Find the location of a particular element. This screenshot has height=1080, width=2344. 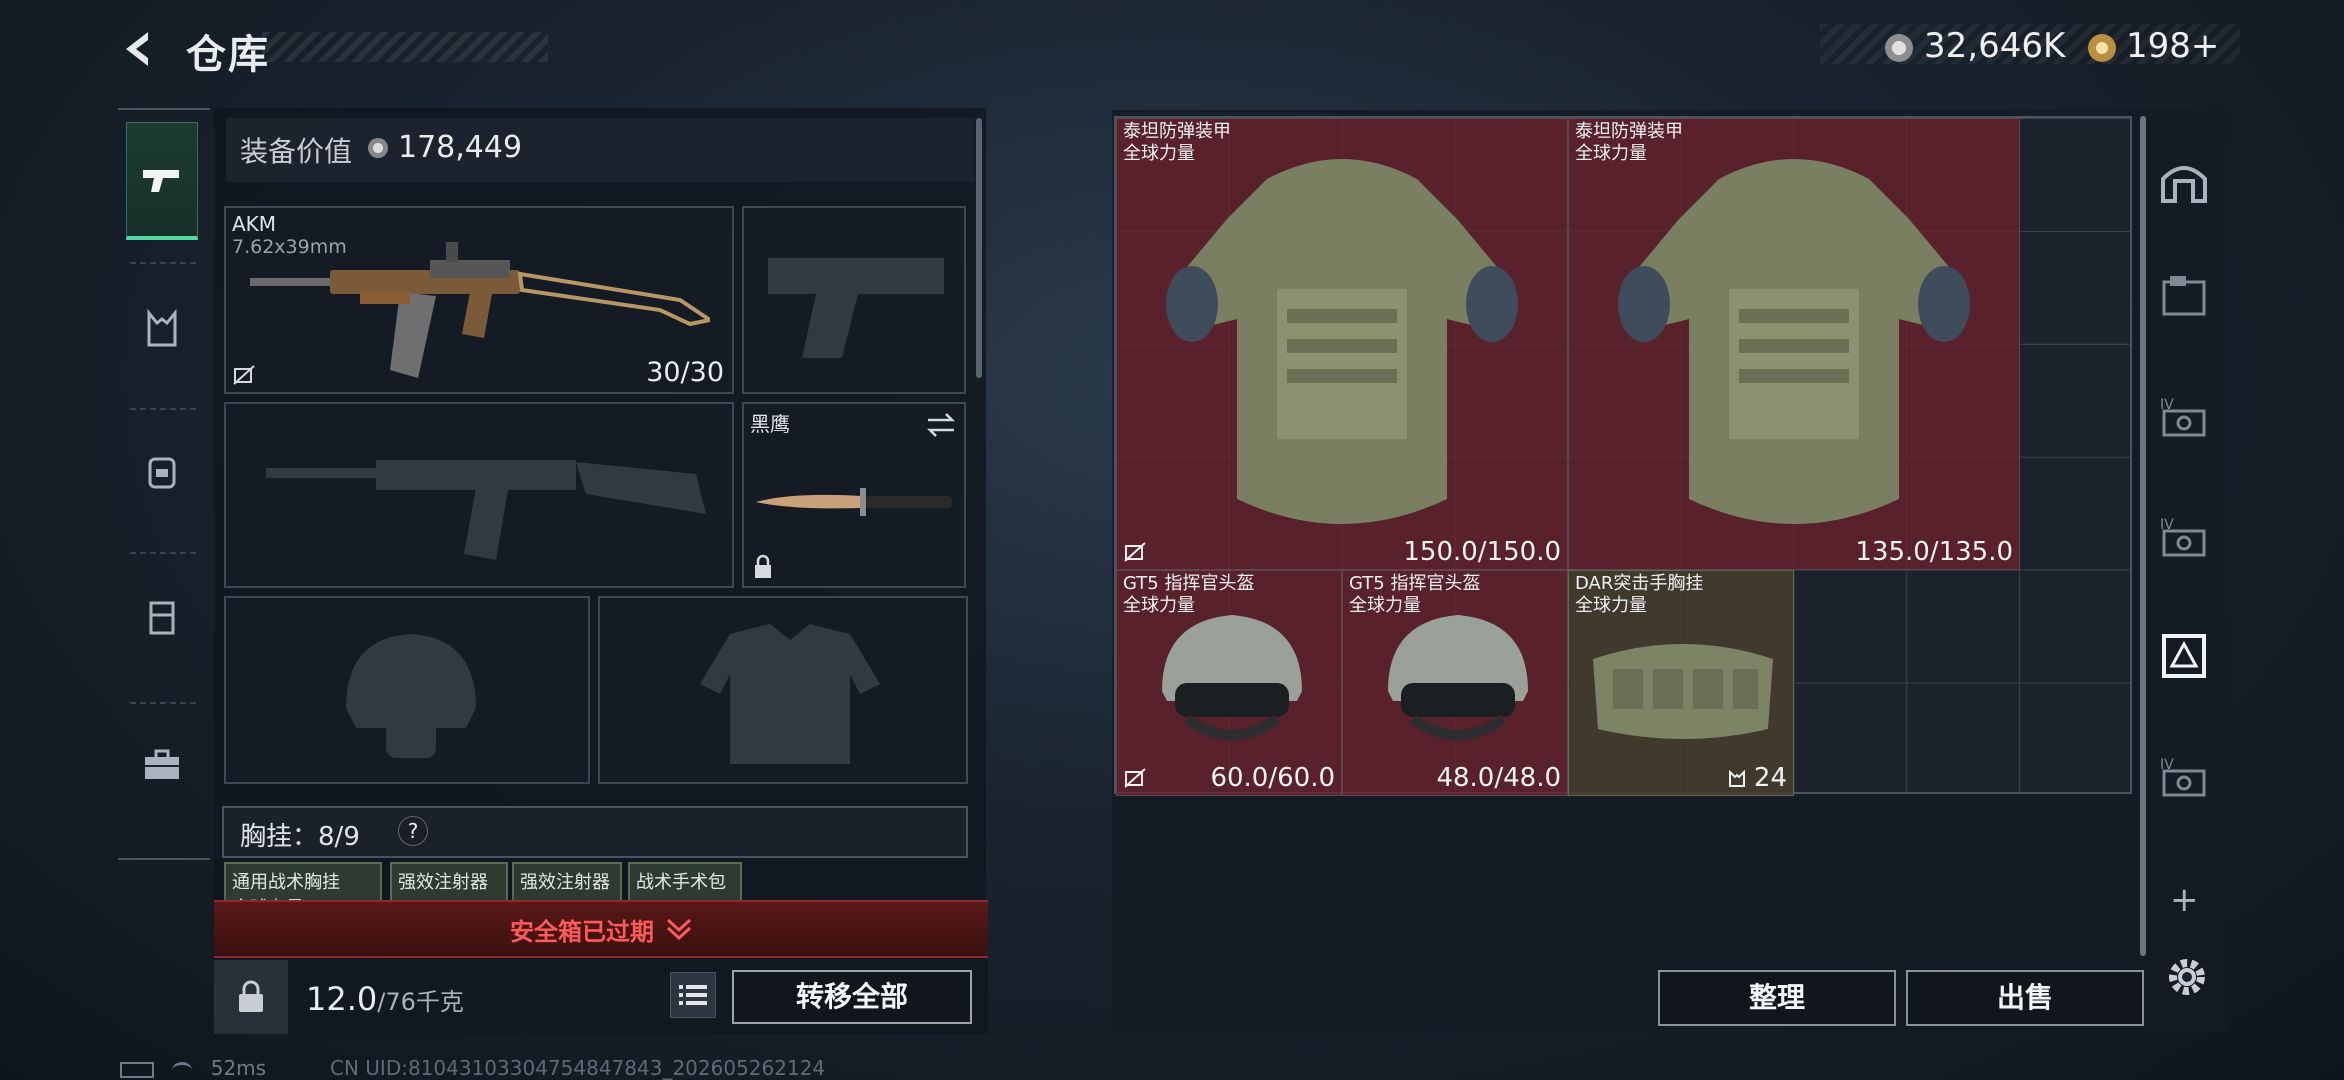

item-title: DAR突击手胸挂 is located at coordinates (1639, 583).